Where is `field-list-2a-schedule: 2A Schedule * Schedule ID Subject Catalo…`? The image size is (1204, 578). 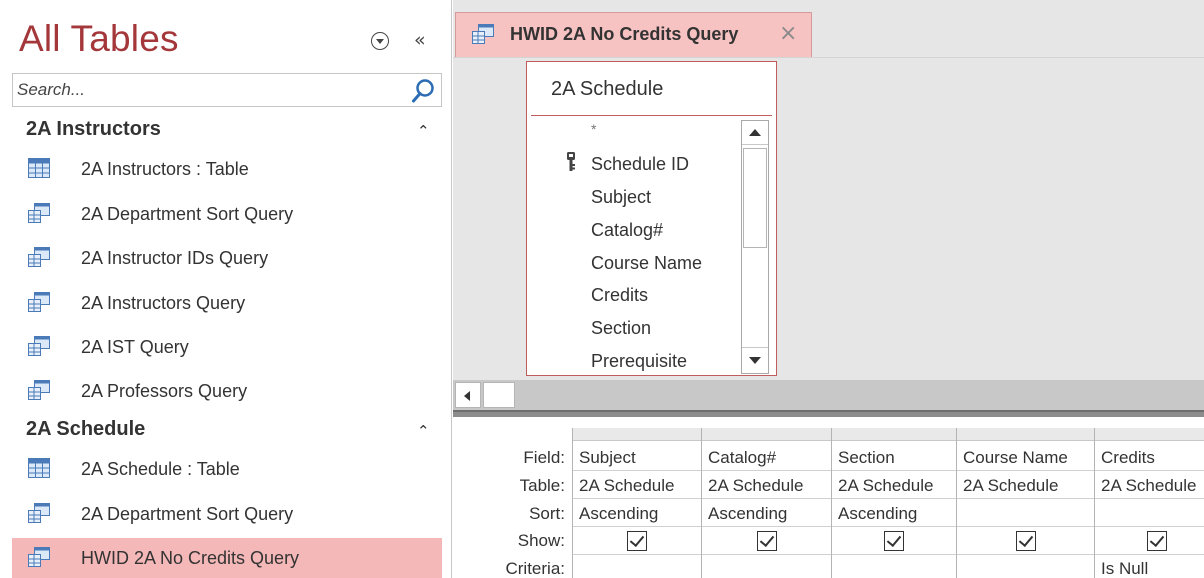 field-list-2a-schedule: 2A Schedule * Schedule ID Subject Catalo… is located at coordinates (651, 218).